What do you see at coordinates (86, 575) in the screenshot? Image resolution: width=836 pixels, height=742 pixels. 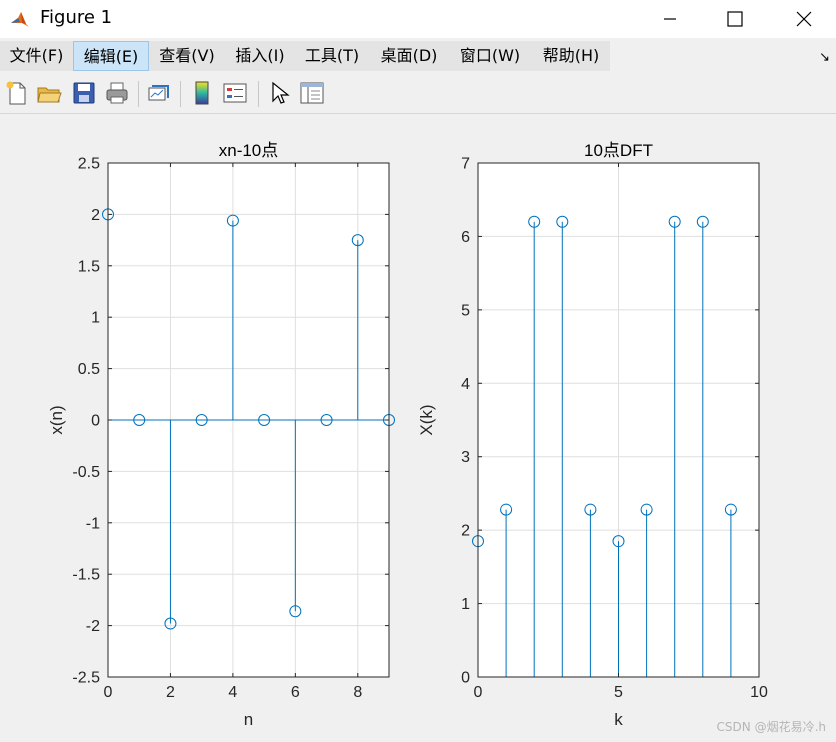 I see `y-tick-label: -1.5` at bounding box center [86, 575].